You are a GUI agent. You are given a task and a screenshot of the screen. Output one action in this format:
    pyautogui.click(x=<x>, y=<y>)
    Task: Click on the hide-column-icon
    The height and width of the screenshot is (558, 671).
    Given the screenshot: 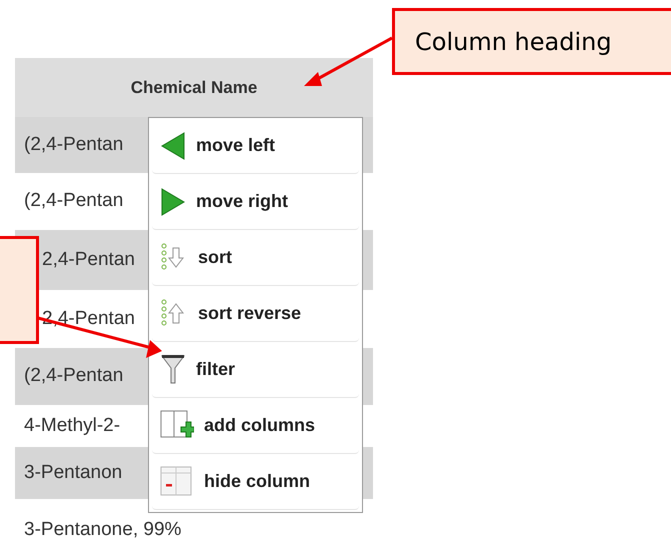 What is the action you would take?
    pyautogui.click(x=177, y=482)
    